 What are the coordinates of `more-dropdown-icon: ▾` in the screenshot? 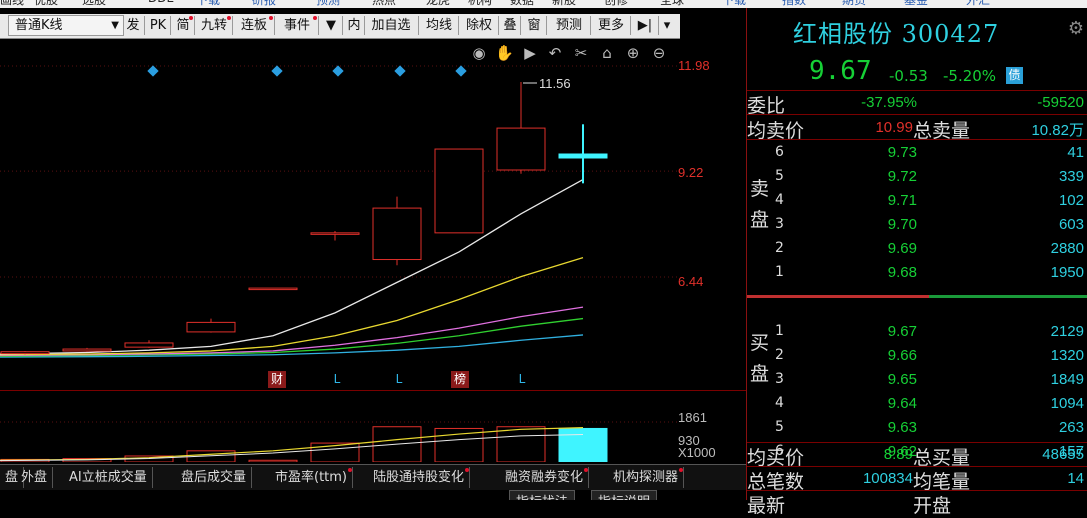 It's located at (667, 25).